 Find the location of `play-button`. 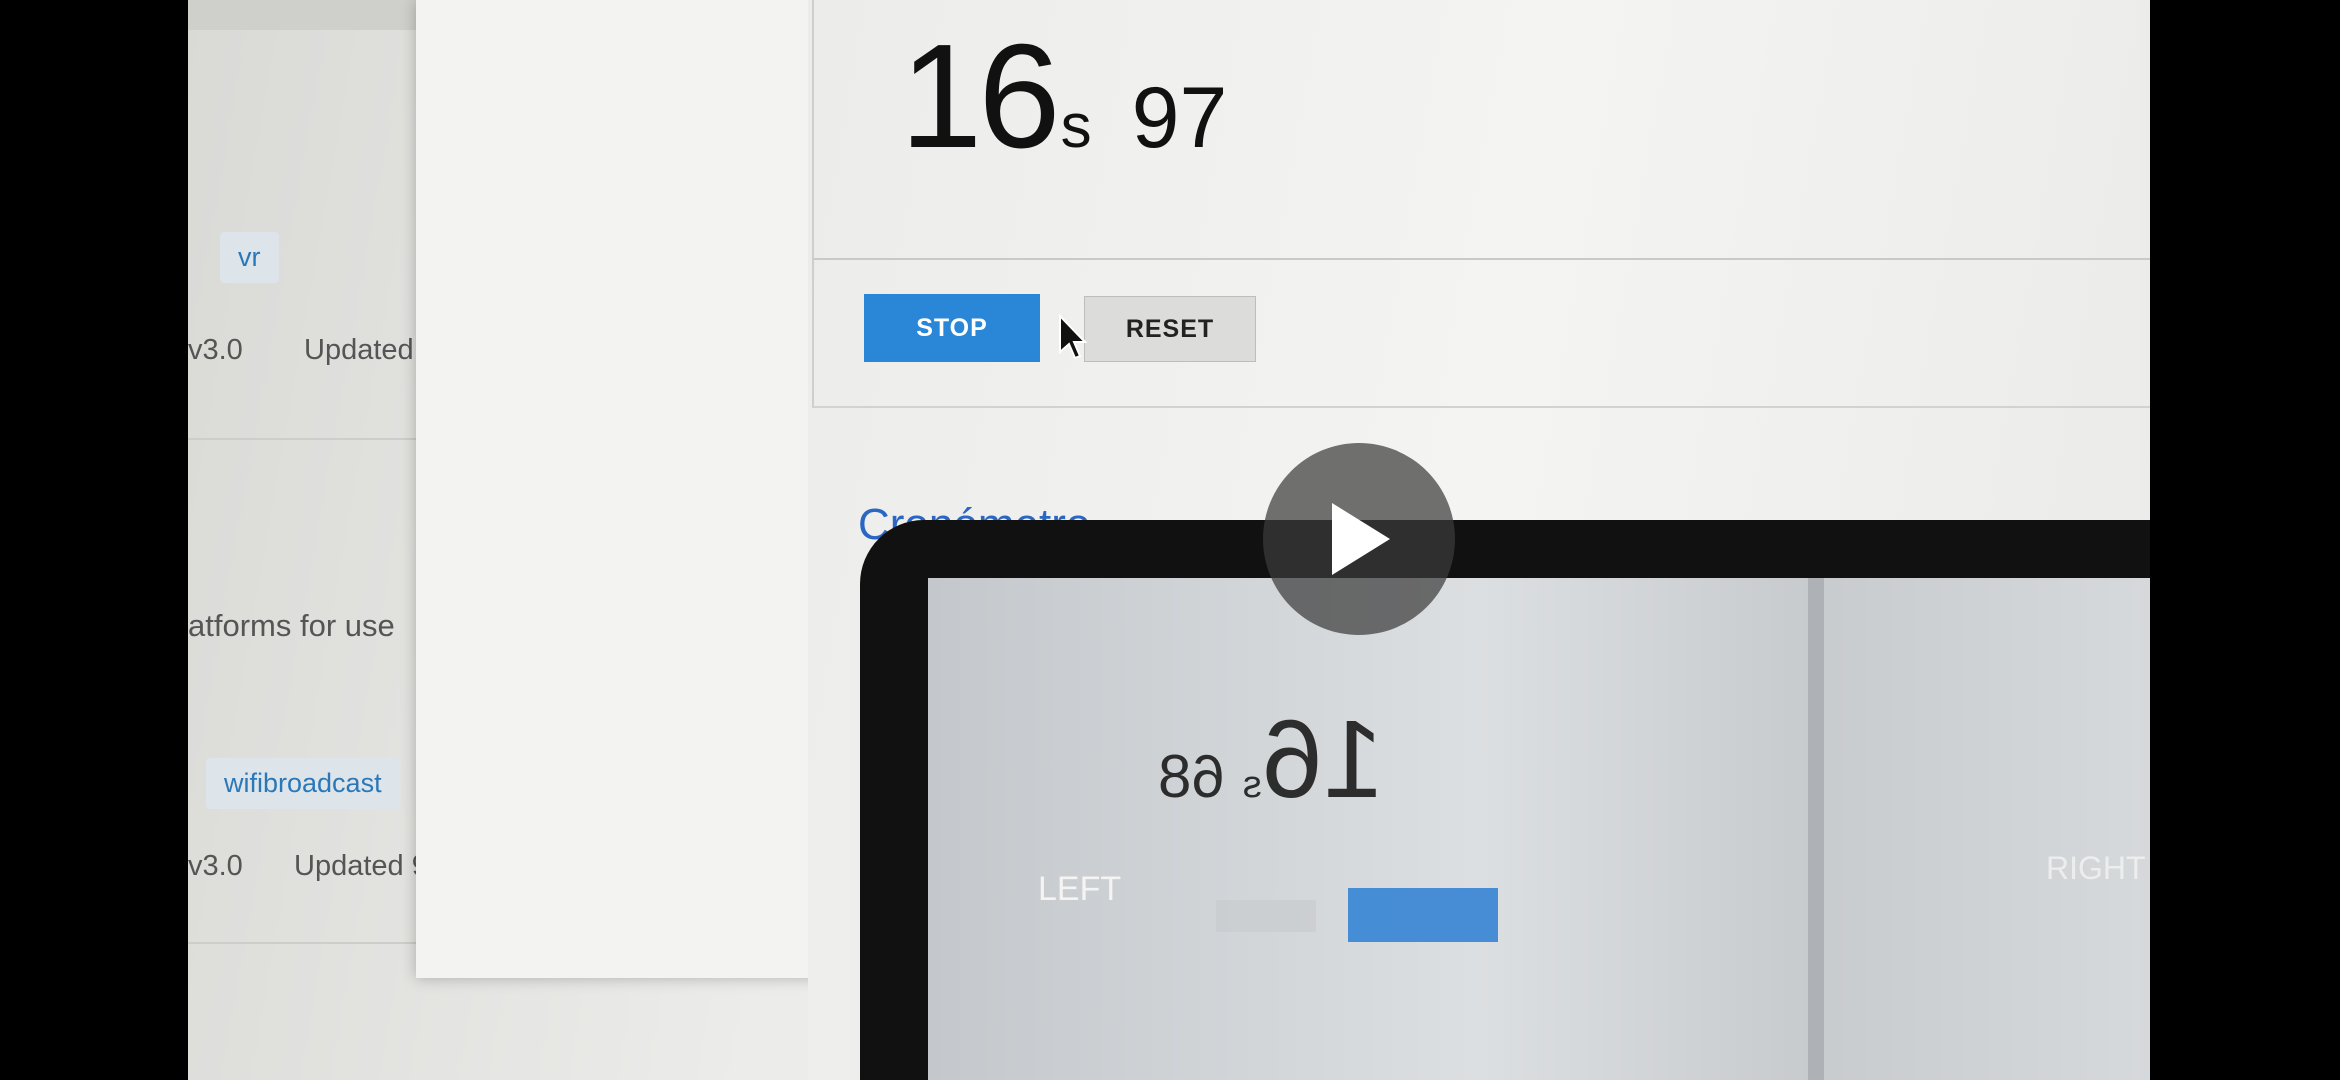

play-button is located at coordinates (1359, 539).